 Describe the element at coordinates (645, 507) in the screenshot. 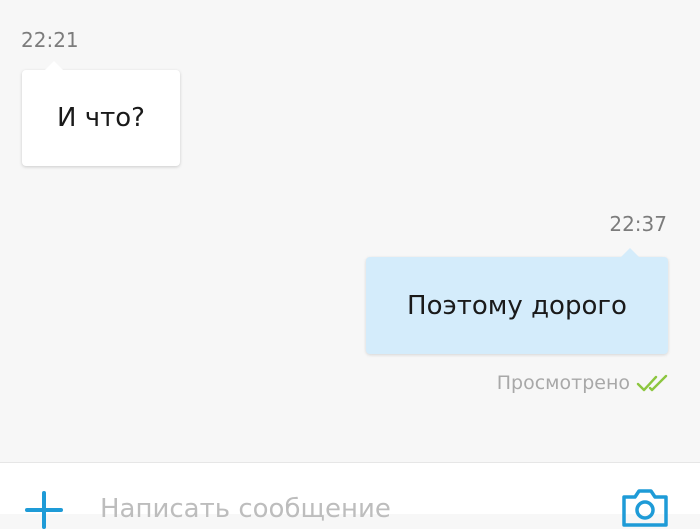

I see `camera-icon` at that location.